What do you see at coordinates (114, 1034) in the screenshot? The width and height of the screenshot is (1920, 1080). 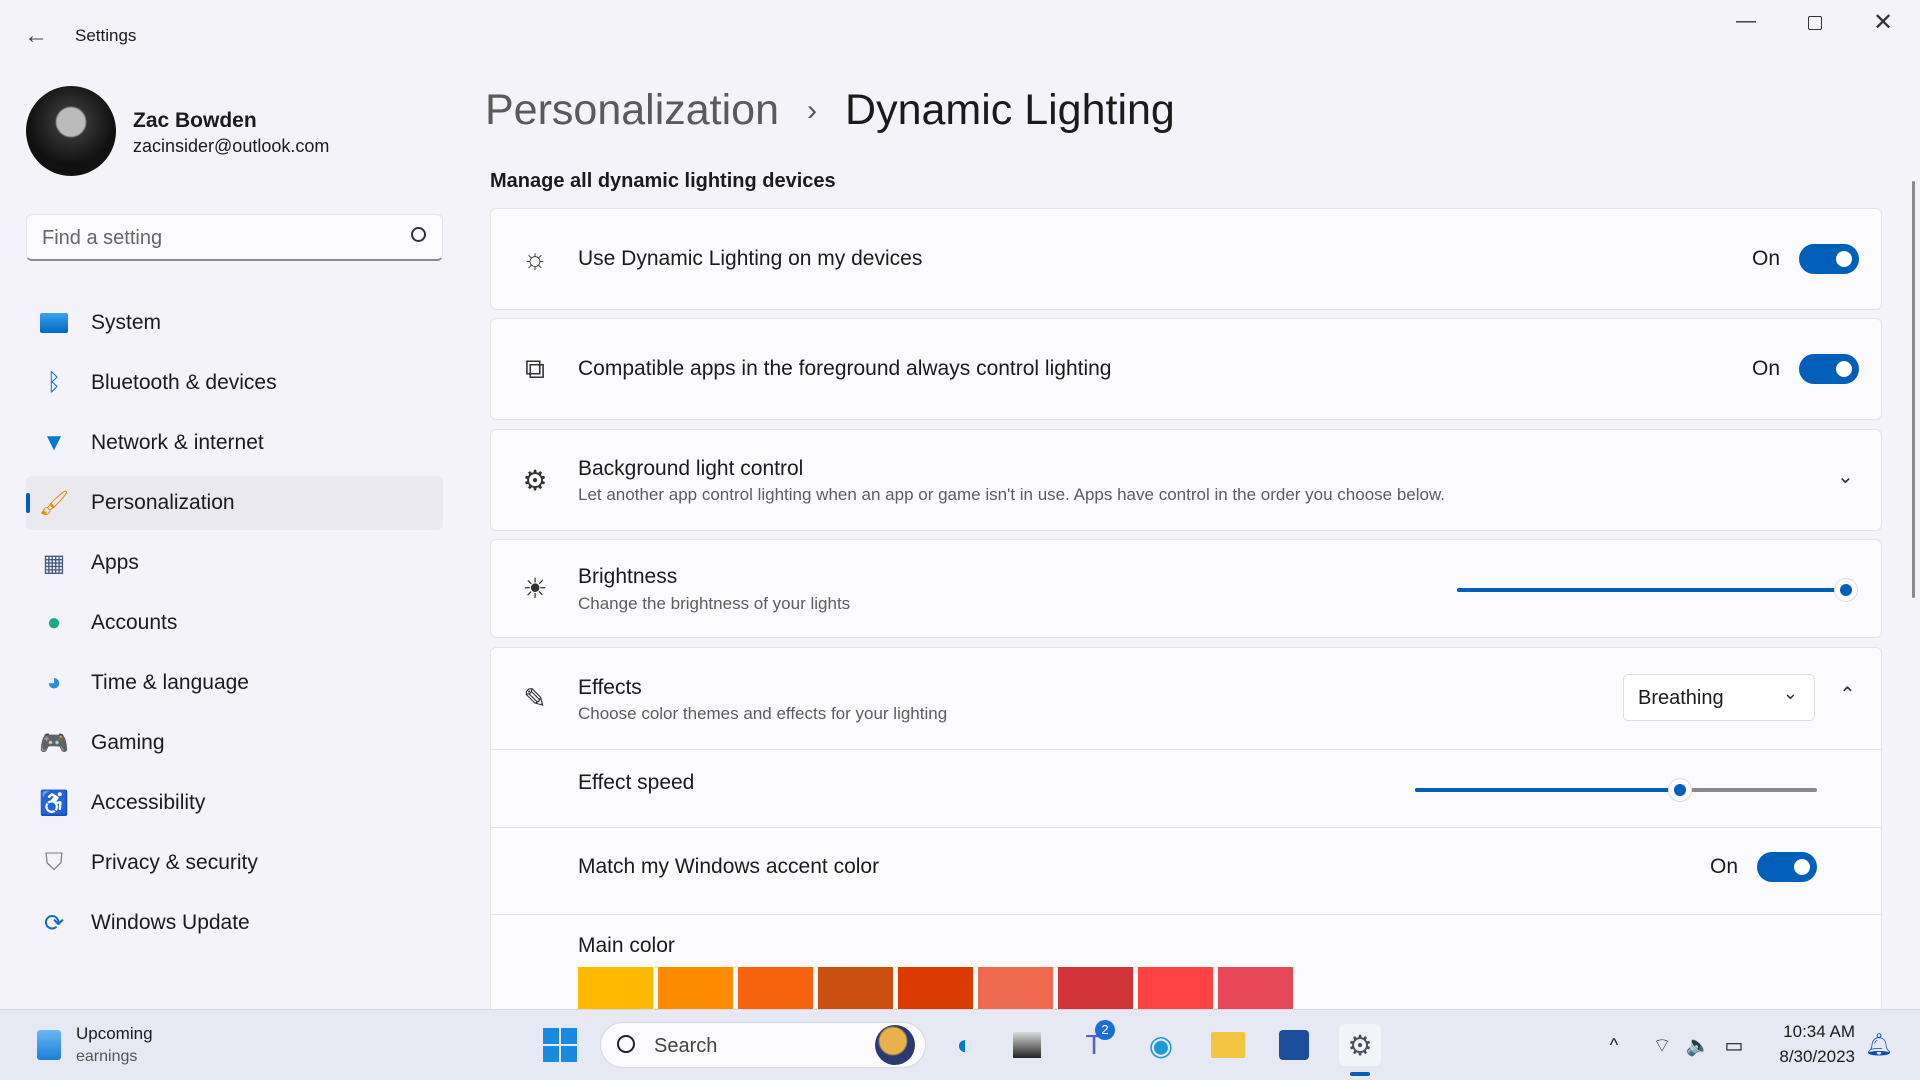 I see `widget-title: Upcoming` at bounding box center [114, 1034].